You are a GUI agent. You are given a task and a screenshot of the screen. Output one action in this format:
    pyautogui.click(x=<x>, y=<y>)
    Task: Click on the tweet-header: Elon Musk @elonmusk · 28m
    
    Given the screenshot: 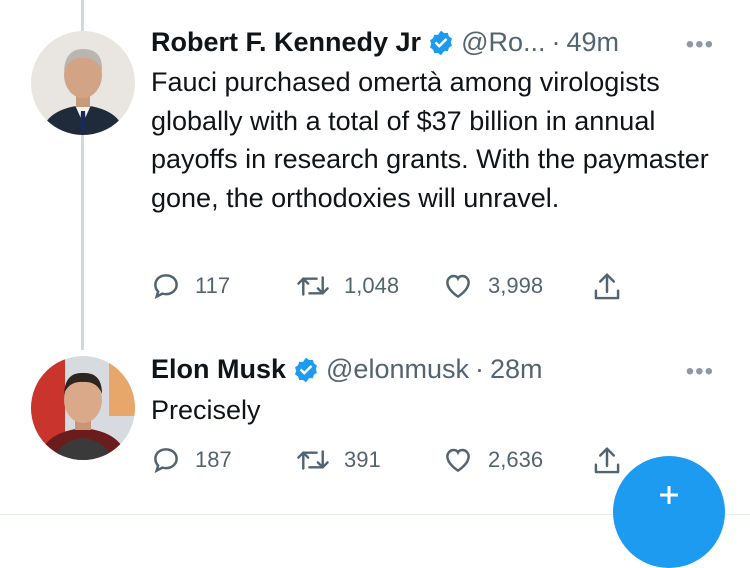 What is the action you would take?
    pyautogui.click(x=347, y=369)
    